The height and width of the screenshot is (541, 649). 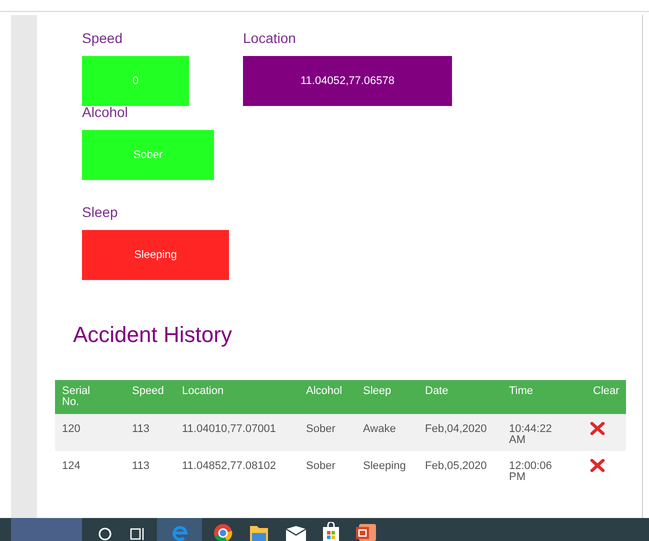 I want to click on table-cell: Awake, so click(x=379, y=429).